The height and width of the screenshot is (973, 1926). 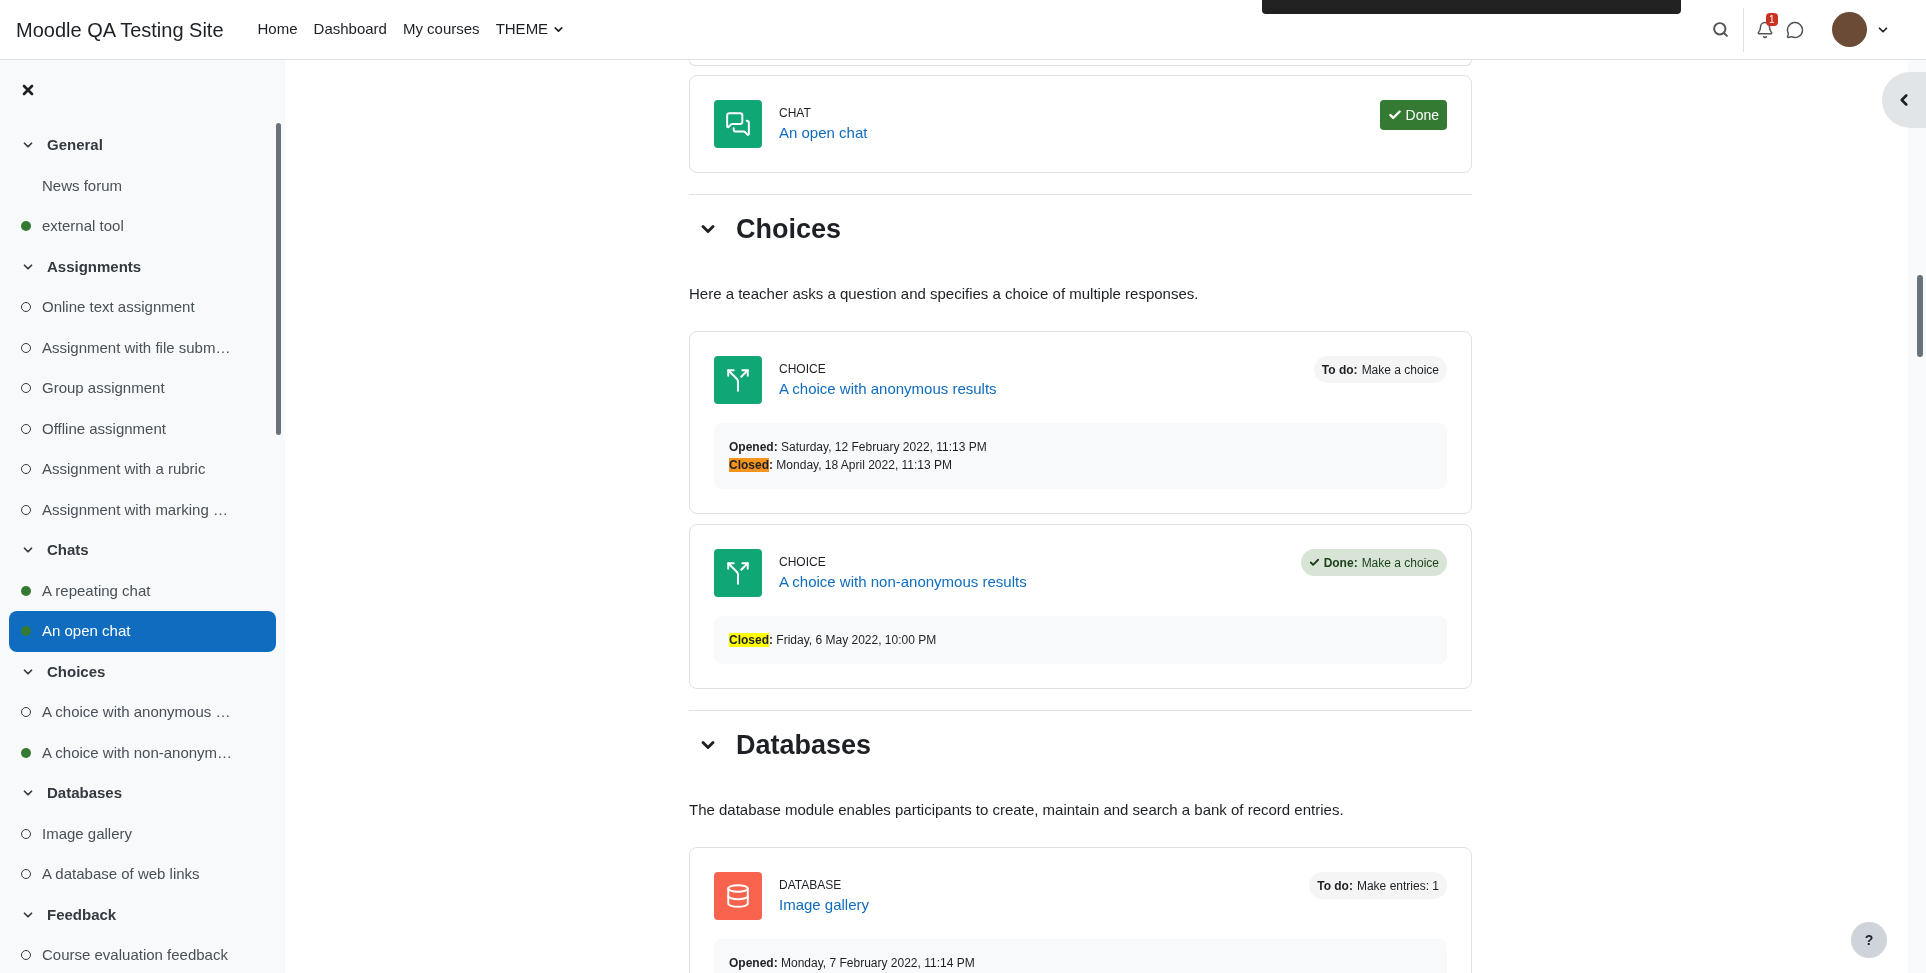 What do you see at coordinates (833, 640) in the screenshot?
I see `date-line: Closed: Friday, 6 May 2022, 10:00 PM` at bounding box center [833, 640].